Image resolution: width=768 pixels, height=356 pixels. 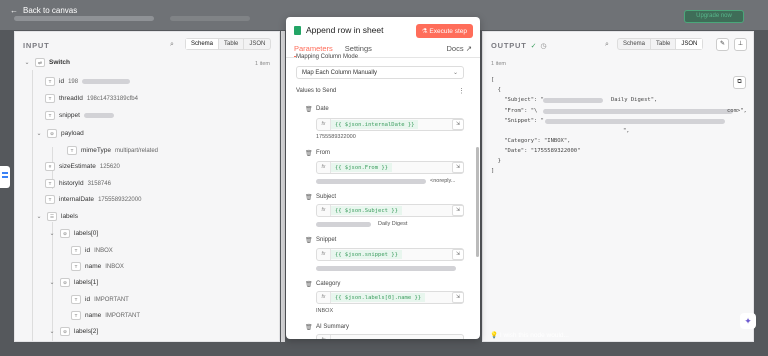 What do you see at coordinates (78, 183) in the screenshot?
I see `tree-row: ThistoryId 3158746` at bounding box center [78, 183].